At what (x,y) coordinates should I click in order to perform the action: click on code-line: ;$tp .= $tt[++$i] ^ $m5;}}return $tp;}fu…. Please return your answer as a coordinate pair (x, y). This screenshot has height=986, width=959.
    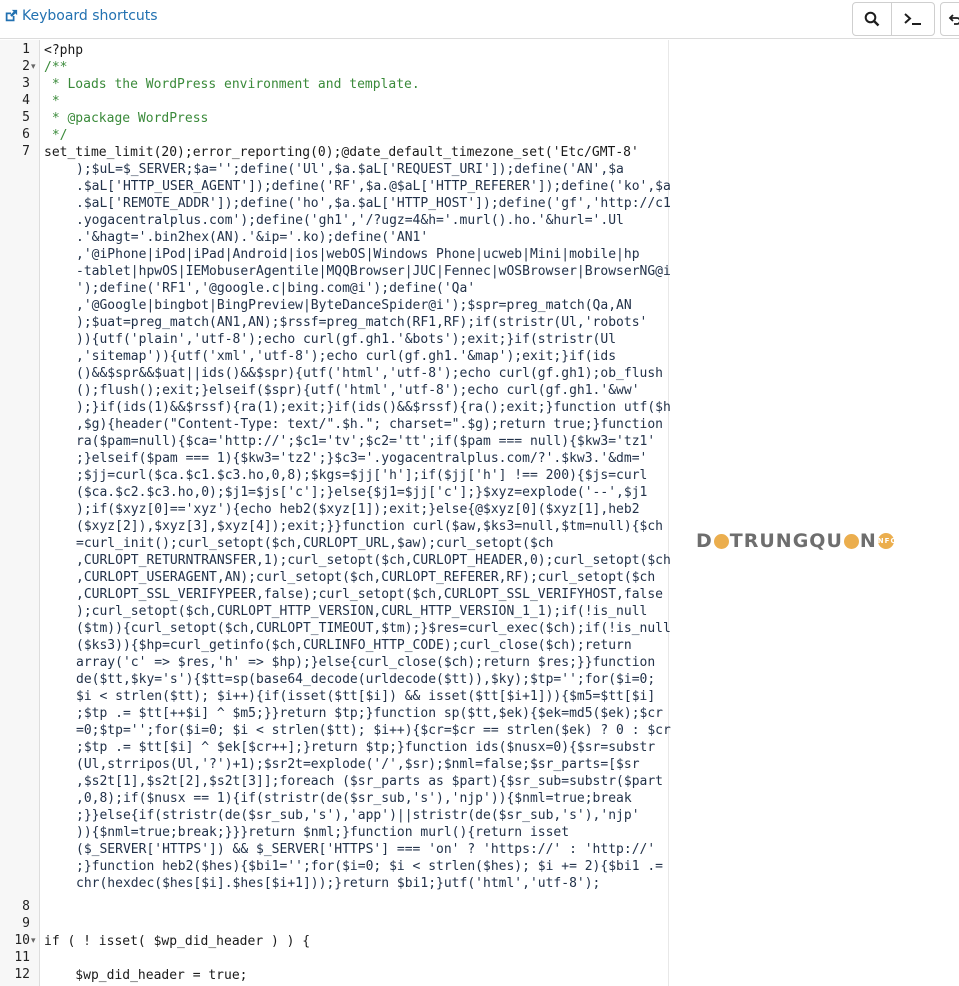
    Looking at the image, I should click on (369, 713).